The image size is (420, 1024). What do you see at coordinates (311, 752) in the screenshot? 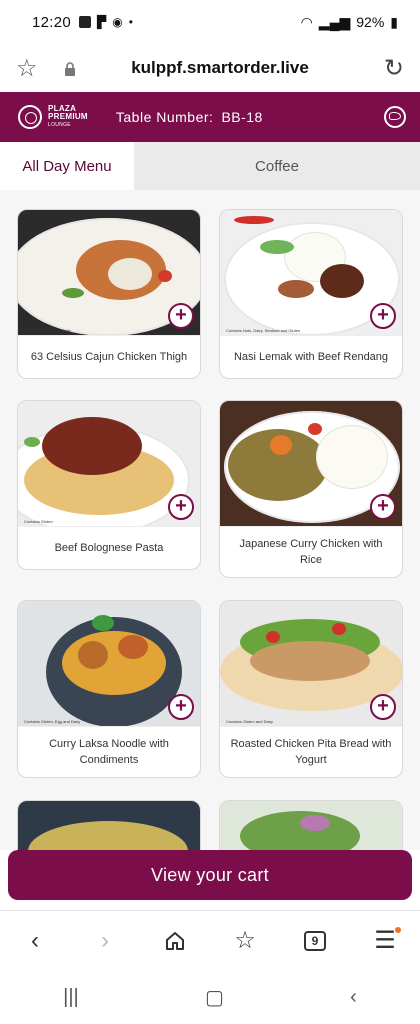
I see `menu-item-name: Roasted Chicken Pita Bread with Yogurt` at bounding box center [311, 752].